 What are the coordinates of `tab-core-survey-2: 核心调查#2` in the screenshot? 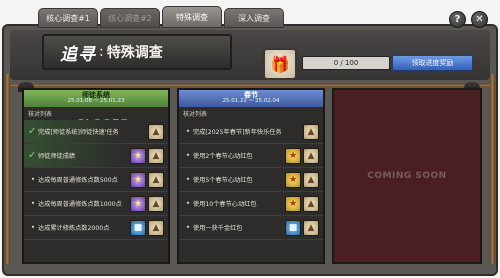 It's located at (130, 18).